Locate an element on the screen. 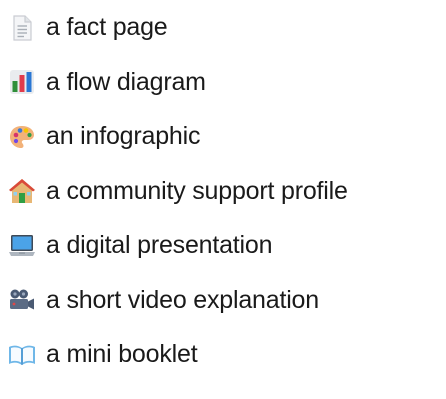 Image resolution: width=446 pixels, height=399 pixels. open-book-icon is located at coordinates (22, 355).